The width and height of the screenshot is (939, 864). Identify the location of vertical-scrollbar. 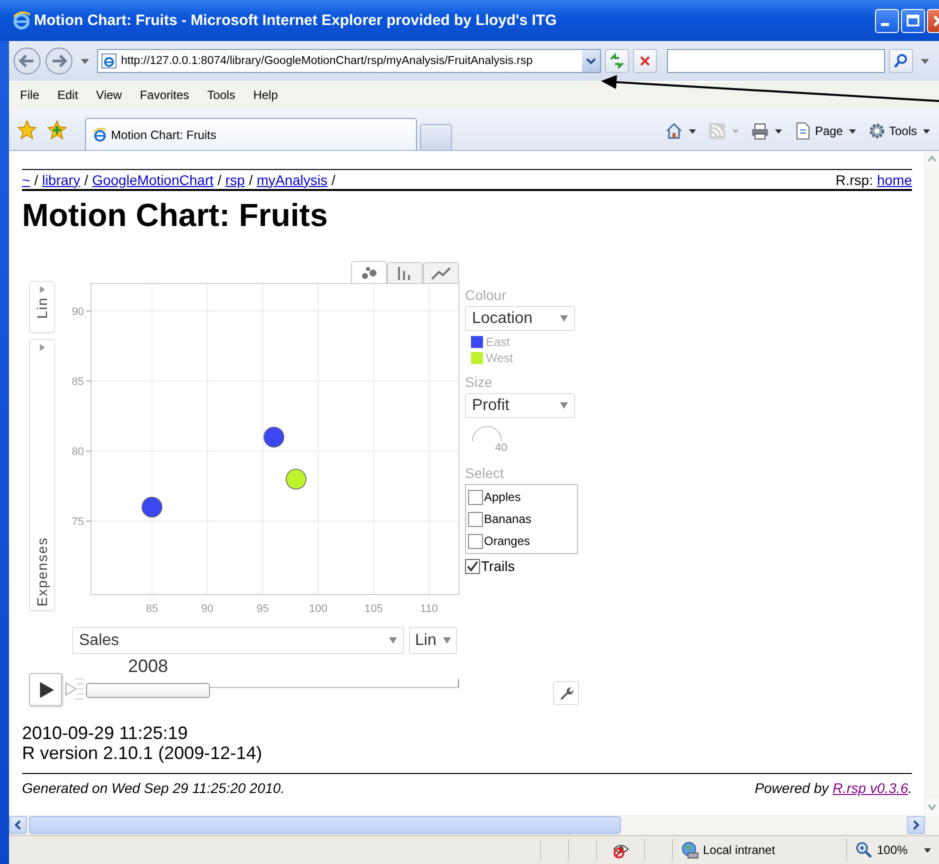
(931, 483).